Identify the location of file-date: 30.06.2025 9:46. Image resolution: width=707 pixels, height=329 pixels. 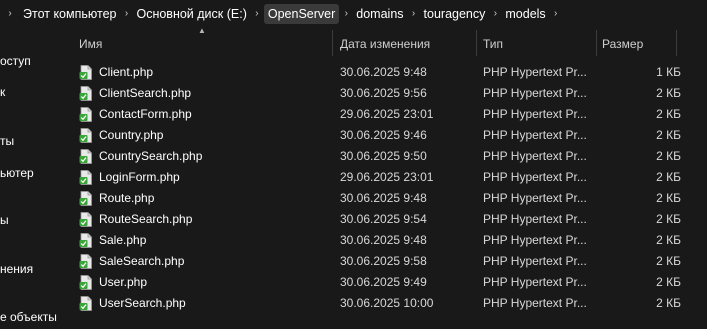
(383, 135).